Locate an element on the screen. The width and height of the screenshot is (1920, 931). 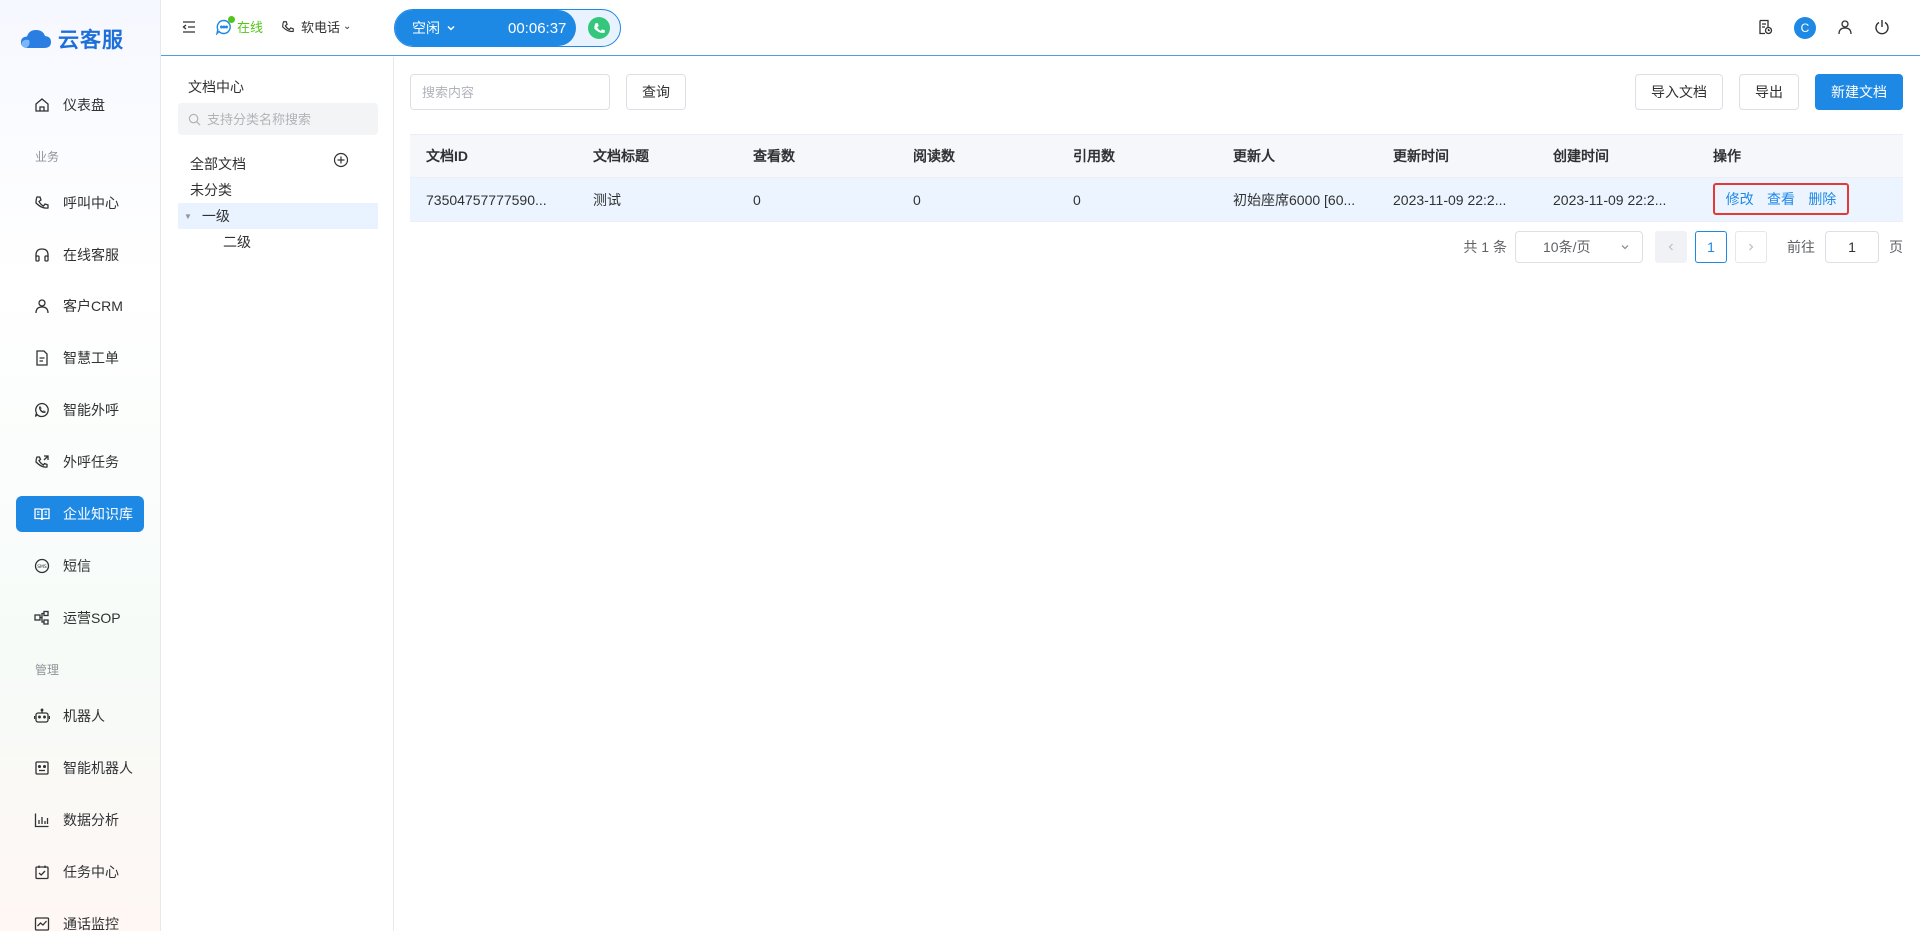
column-header: 文档ID is located at coordinates (447, 156).